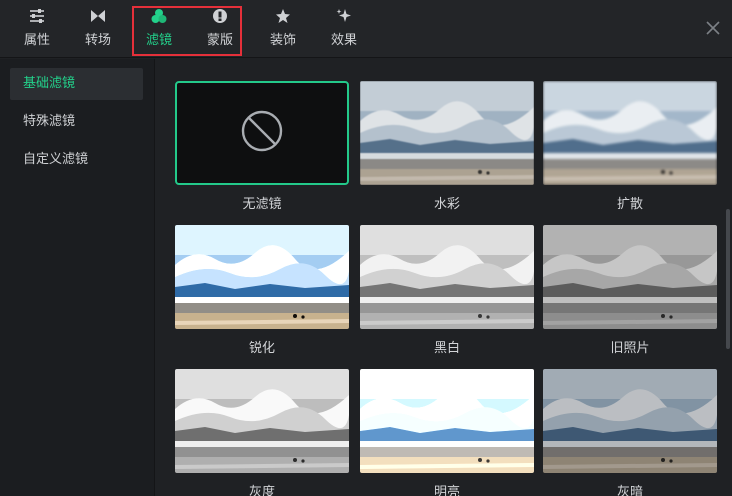  Describe the element at coordinates (262, 204) in the screenshot. I see `filter-label: 无滤镜` at that location.